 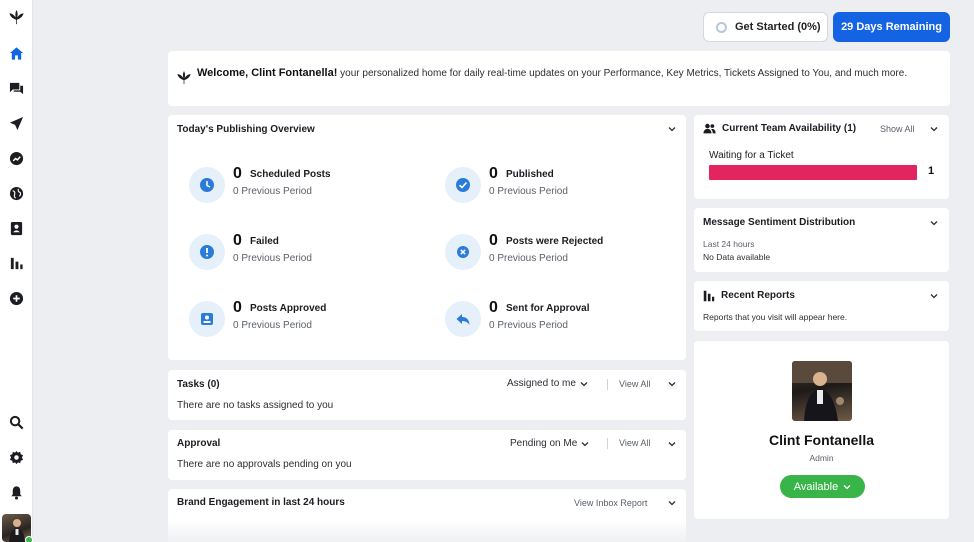 I want to click on team-status-bar, so click(x=813, y=172).